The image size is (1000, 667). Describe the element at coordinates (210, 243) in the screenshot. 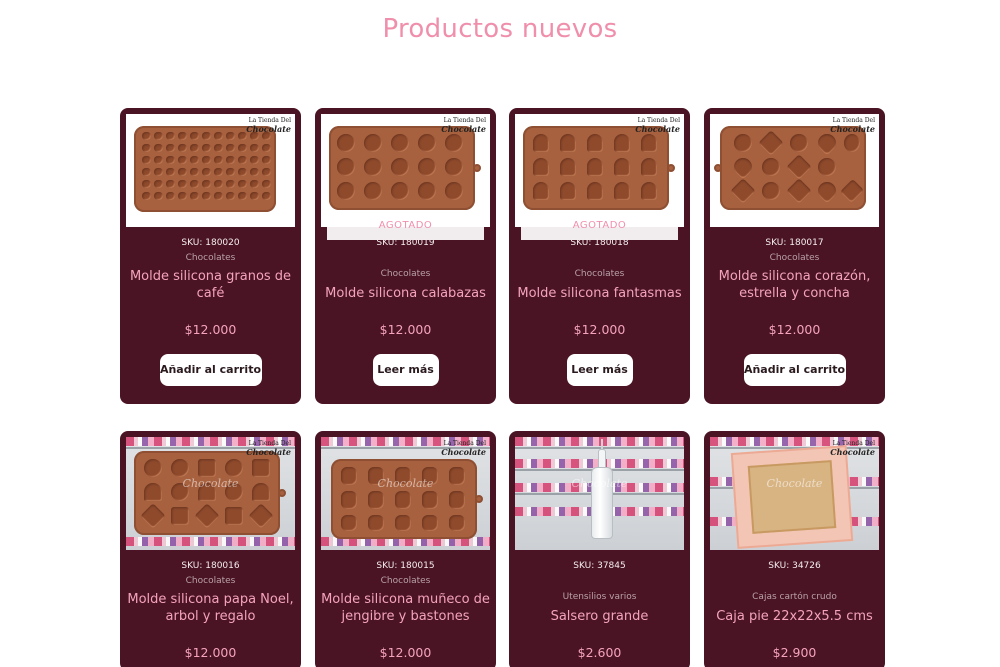

I see `product-sku: SKU: 180020` at that location.